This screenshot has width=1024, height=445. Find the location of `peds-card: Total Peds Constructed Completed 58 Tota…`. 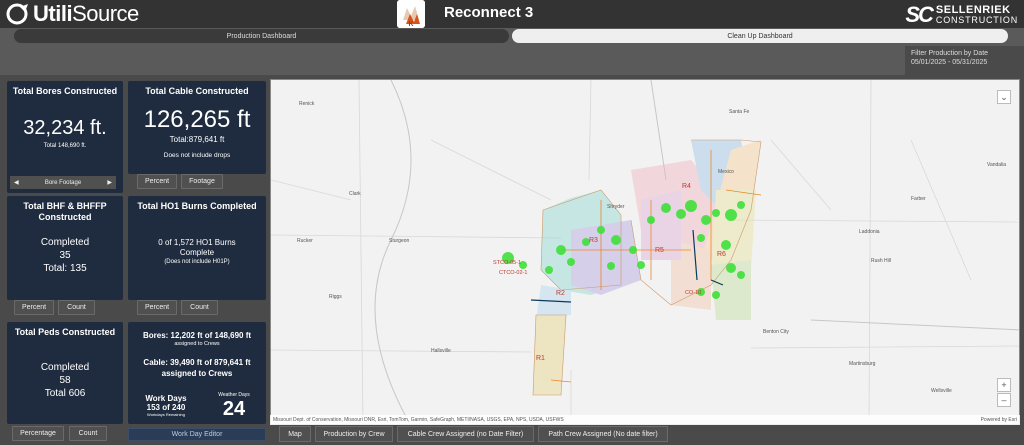

peds-card: Total Peds Constructed Completed 58 Tota… is located at coordinates (65, 373).